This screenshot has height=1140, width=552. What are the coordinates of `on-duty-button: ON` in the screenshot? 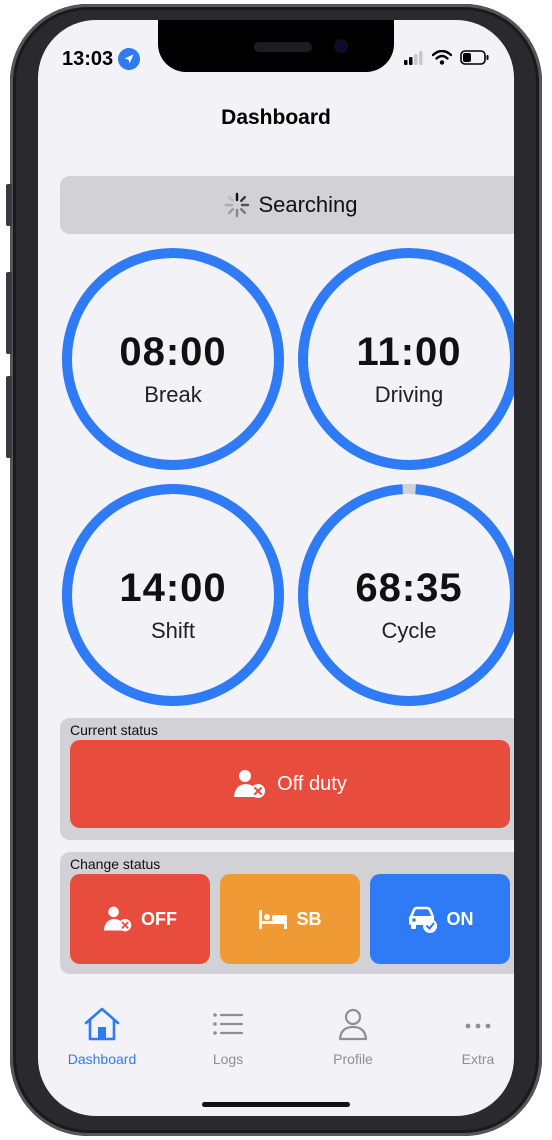 It's located at (440, 919).